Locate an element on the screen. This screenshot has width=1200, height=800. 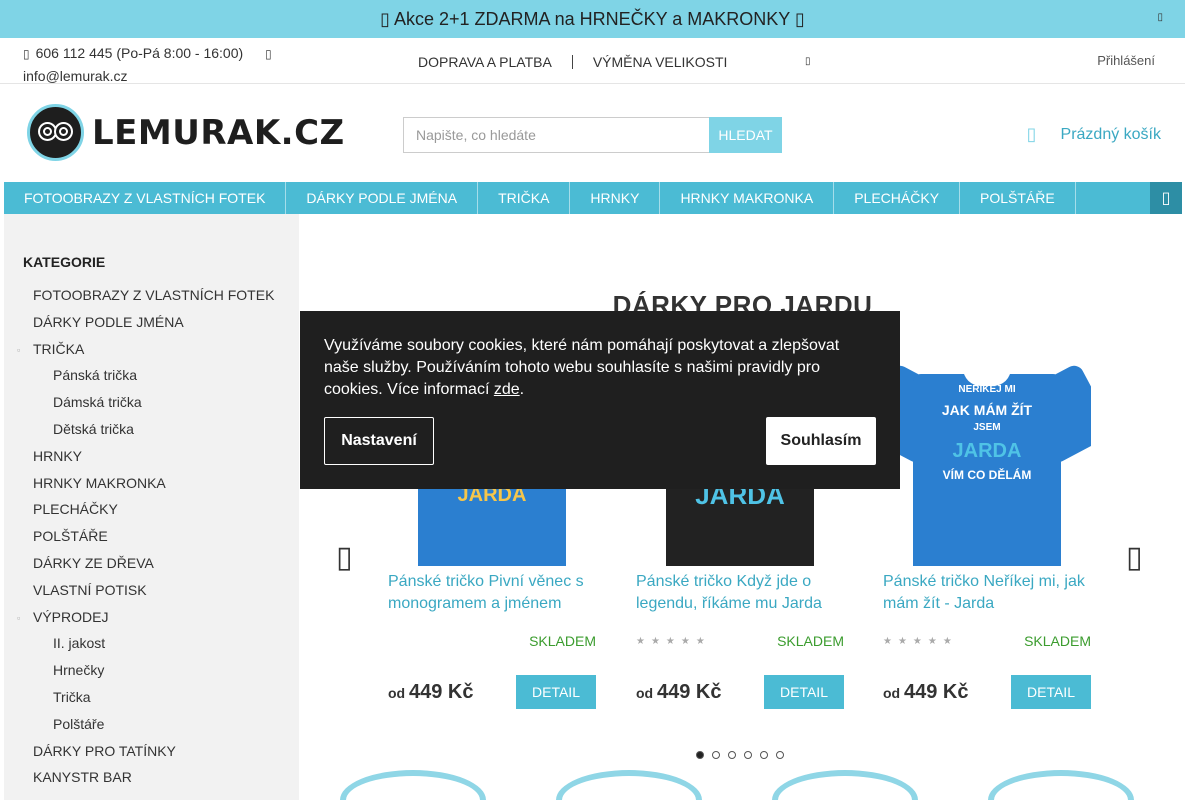
category-item: HRNKY is located at coordinates (151, 456).